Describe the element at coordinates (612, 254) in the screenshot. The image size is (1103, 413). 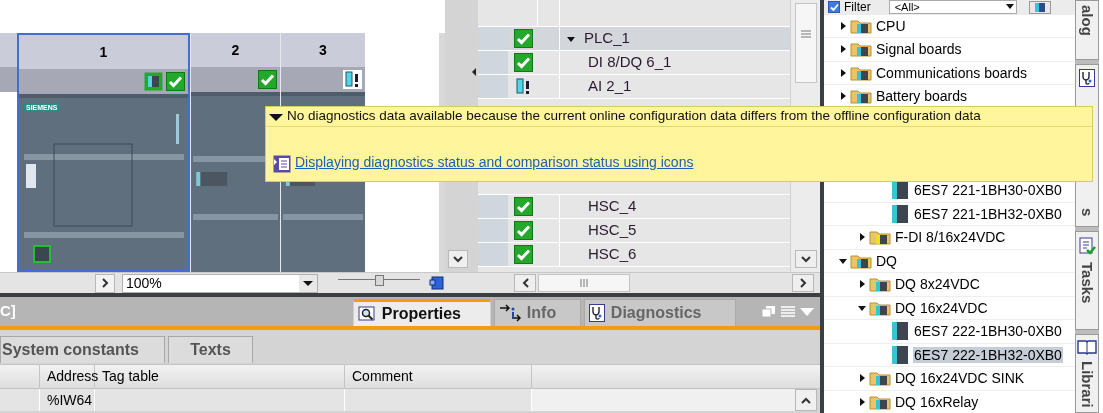
I see `device-name: HSC_6` at that location.